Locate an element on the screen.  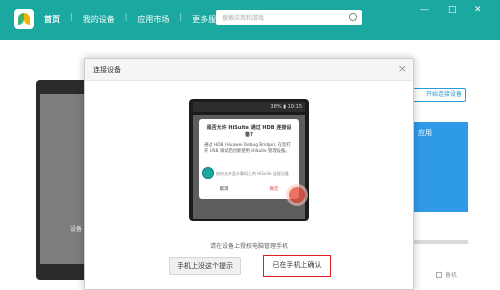
title-bar: 首页 | 我的设备 | 应用市场 | 更多服务 搜索应用和游戏 — □ ✕ is located at coordinates (250, 20).